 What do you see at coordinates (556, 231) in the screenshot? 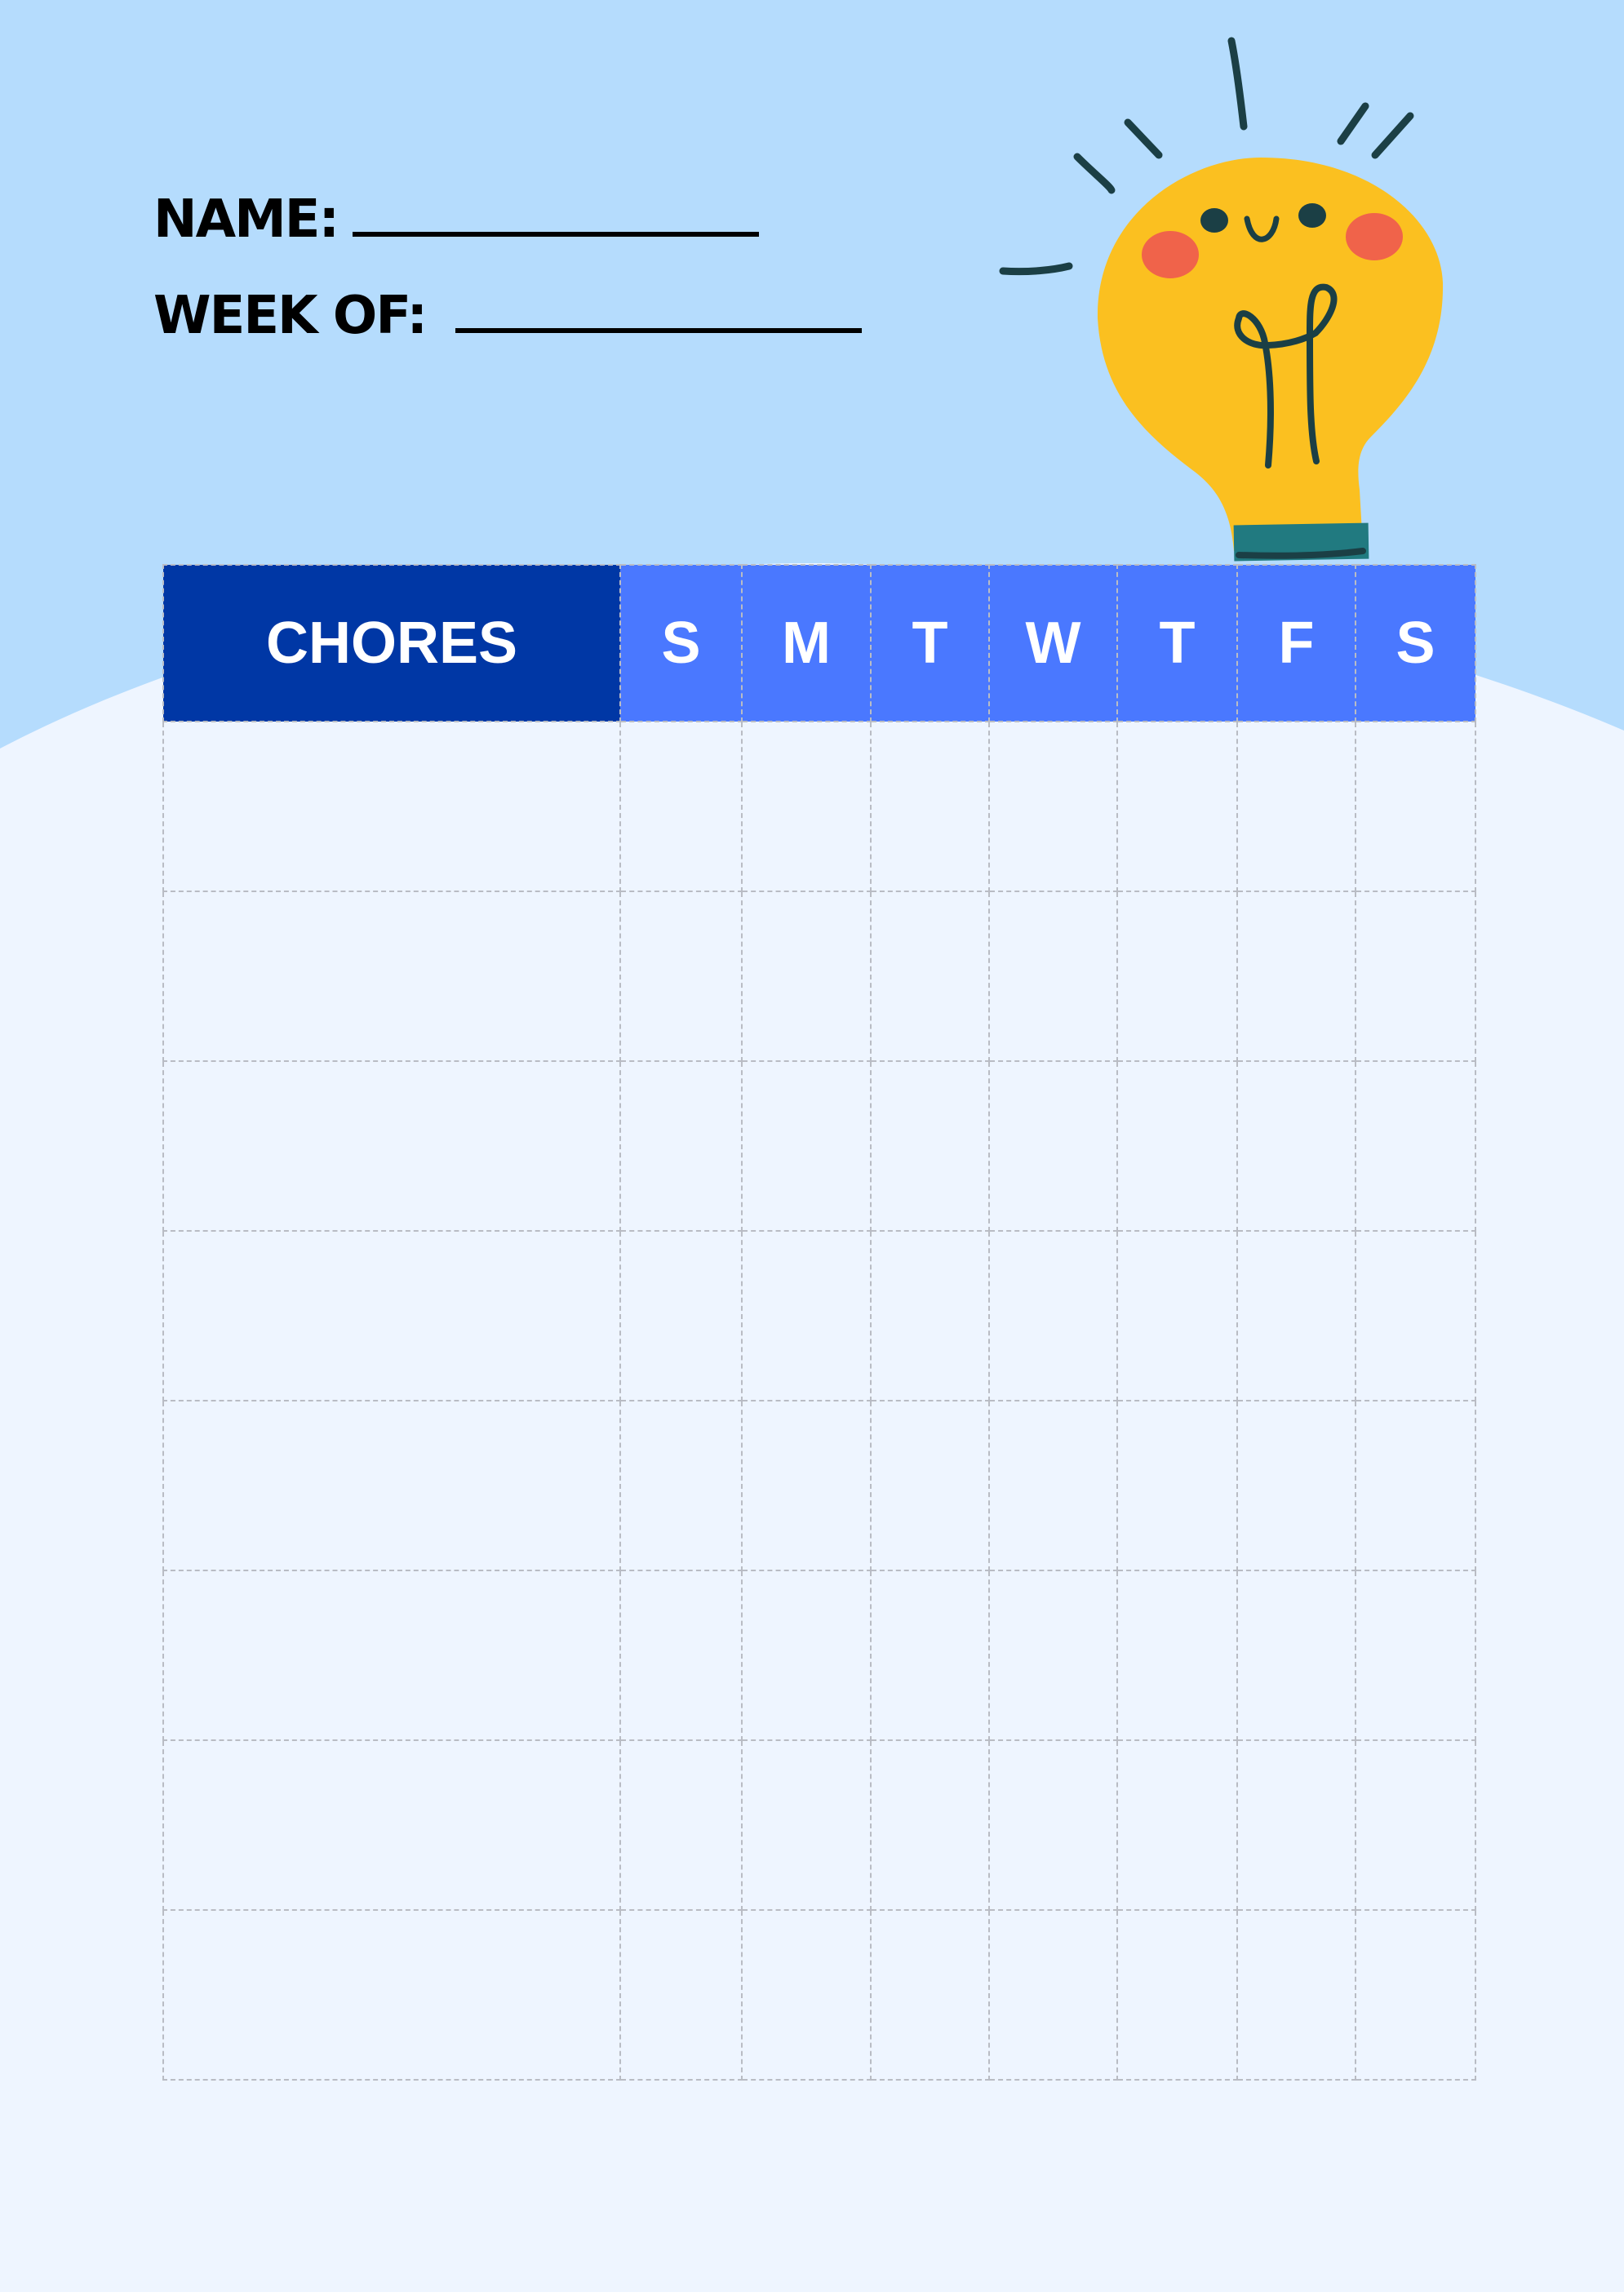
I see `name-input-line` at bounding box center [556, 231].